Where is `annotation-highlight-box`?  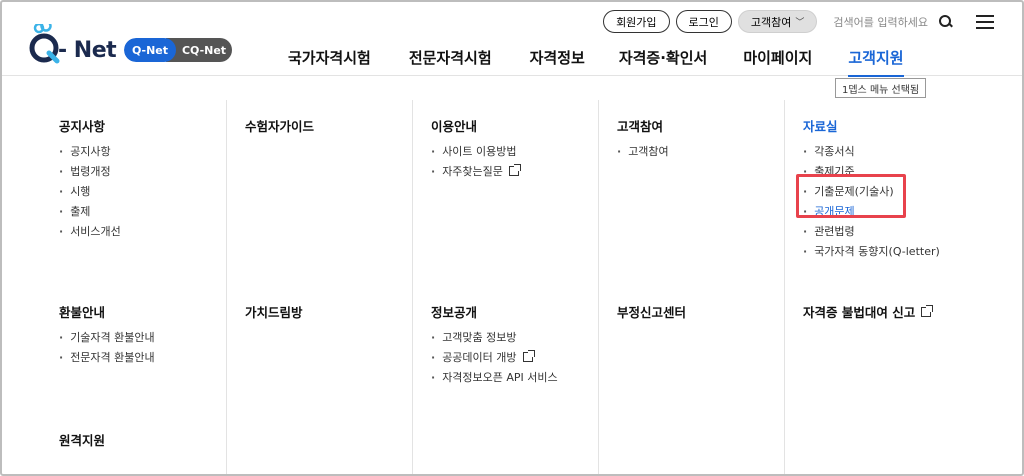 annotation-highlight-box is located at coordinates (851, 196).